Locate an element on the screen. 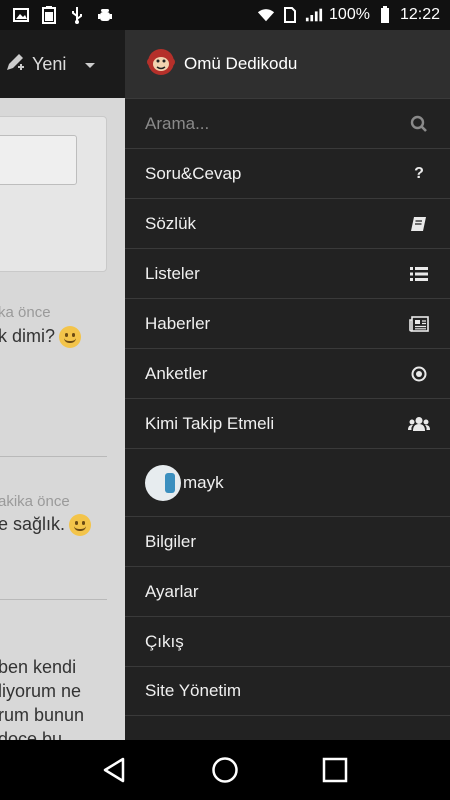  smile-emoji-icon is located at coordinates (80, 525).